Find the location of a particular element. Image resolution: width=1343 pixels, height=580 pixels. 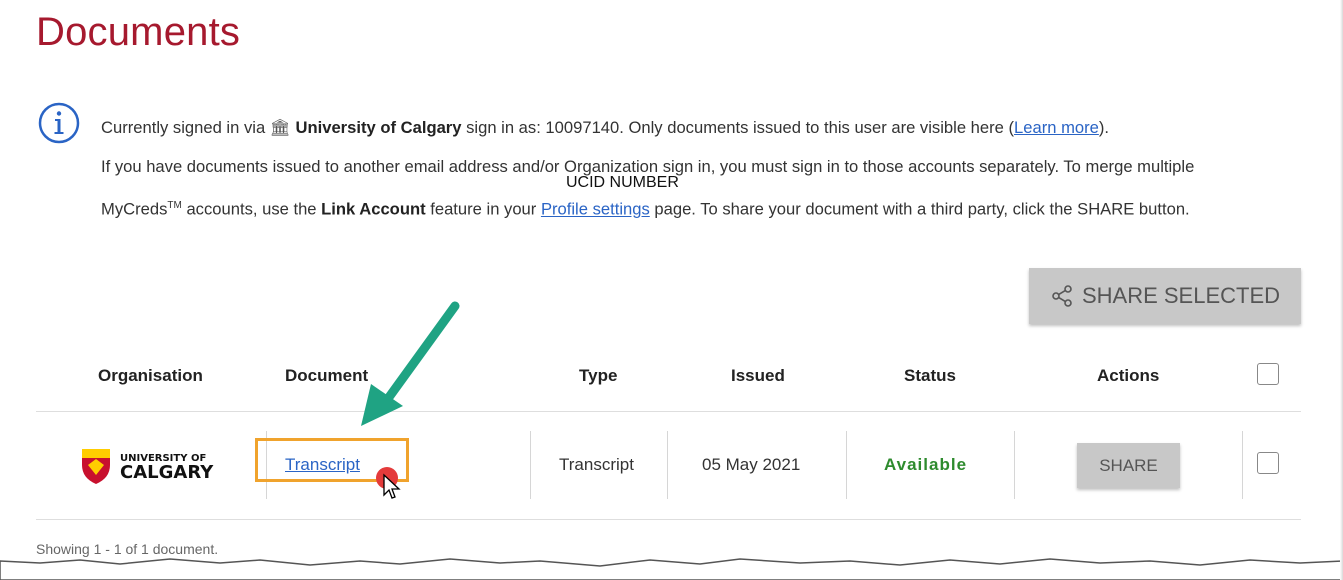

col-header-organisation: Organisation is located at coordinates (150, 375).